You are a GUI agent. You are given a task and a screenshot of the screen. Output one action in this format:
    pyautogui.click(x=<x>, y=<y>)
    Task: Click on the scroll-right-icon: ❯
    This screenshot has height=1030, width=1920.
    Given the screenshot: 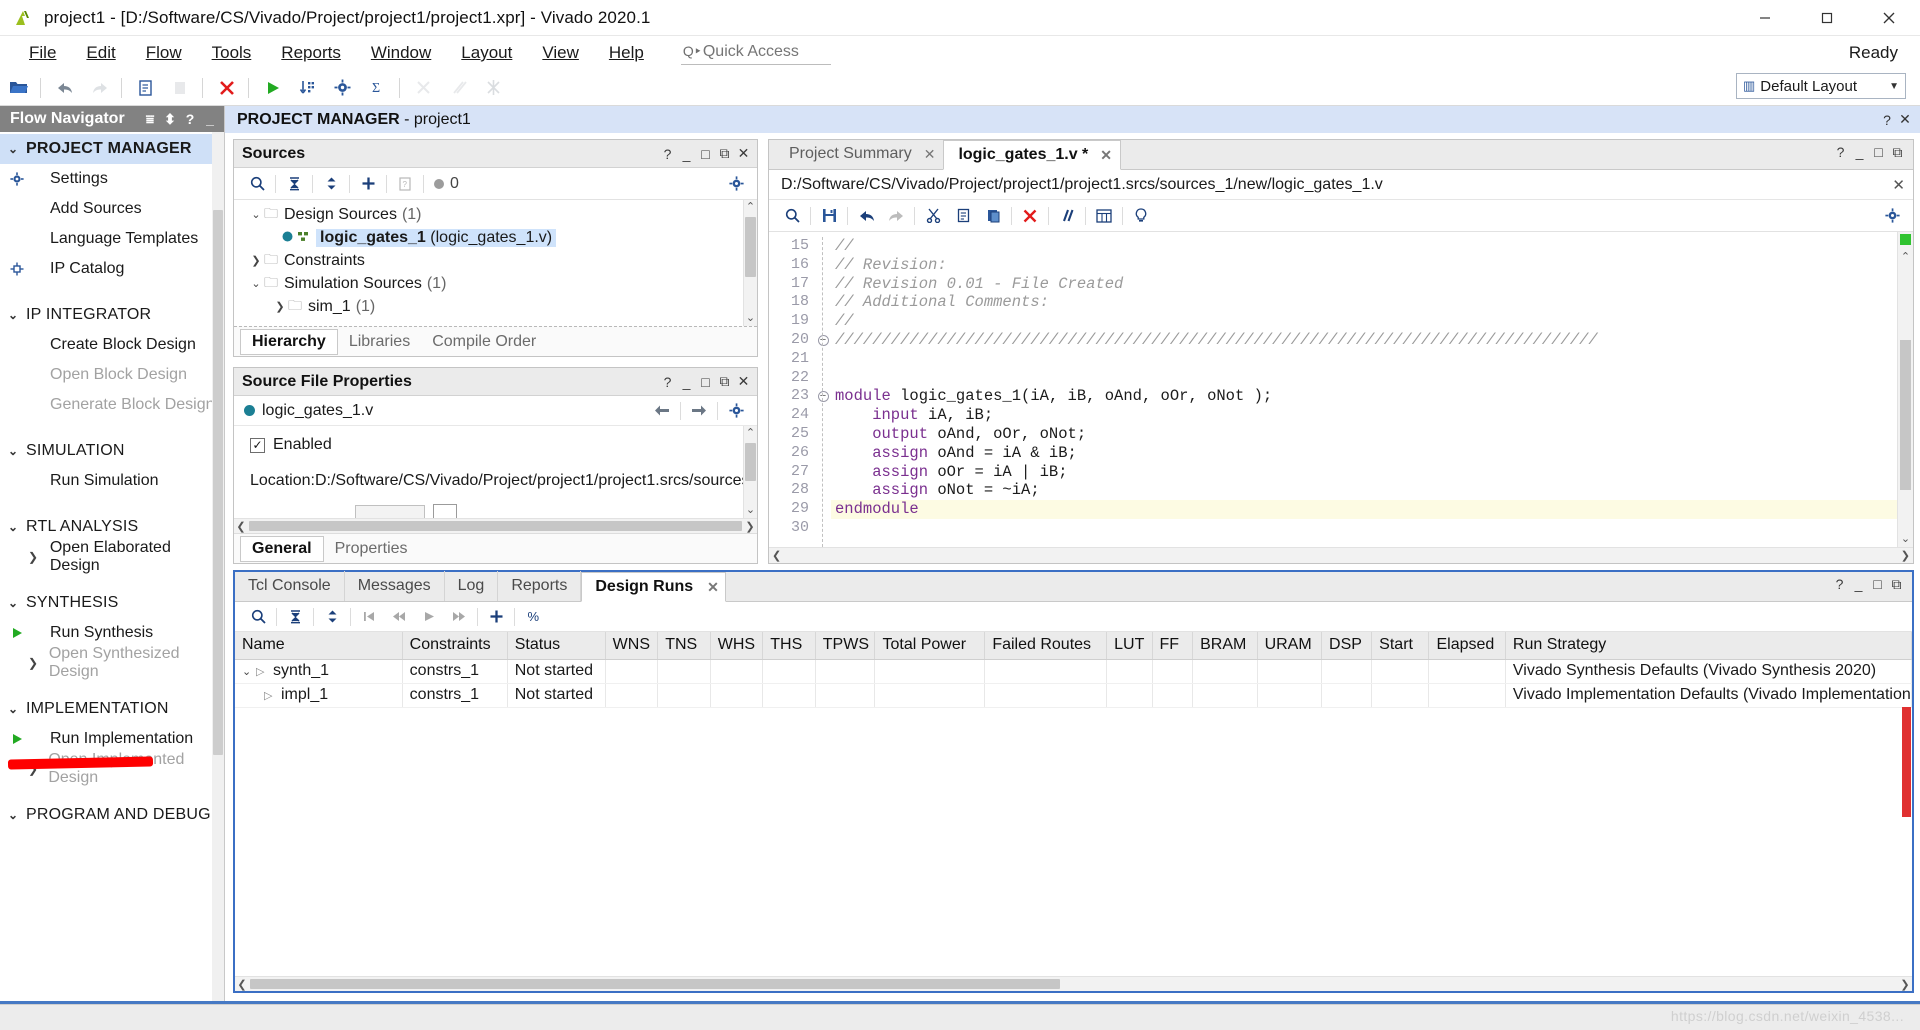 What is the action you would take?
    pyautogui.click(x=1905, y=555)
    